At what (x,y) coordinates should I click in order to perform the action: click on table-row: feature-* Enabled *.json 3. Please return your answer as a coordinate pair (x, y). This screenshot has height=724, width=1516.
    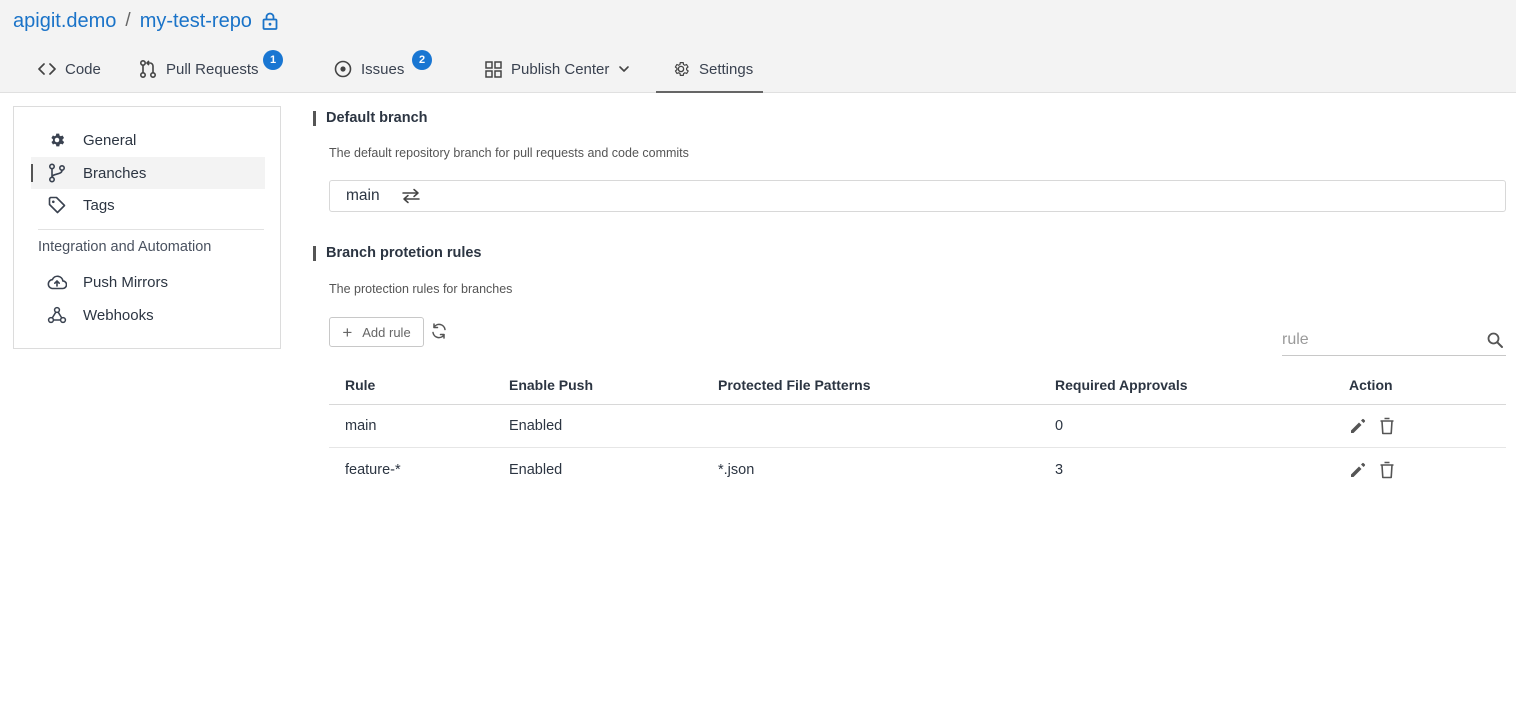
    Looking at the image, I should click on (917, 469).